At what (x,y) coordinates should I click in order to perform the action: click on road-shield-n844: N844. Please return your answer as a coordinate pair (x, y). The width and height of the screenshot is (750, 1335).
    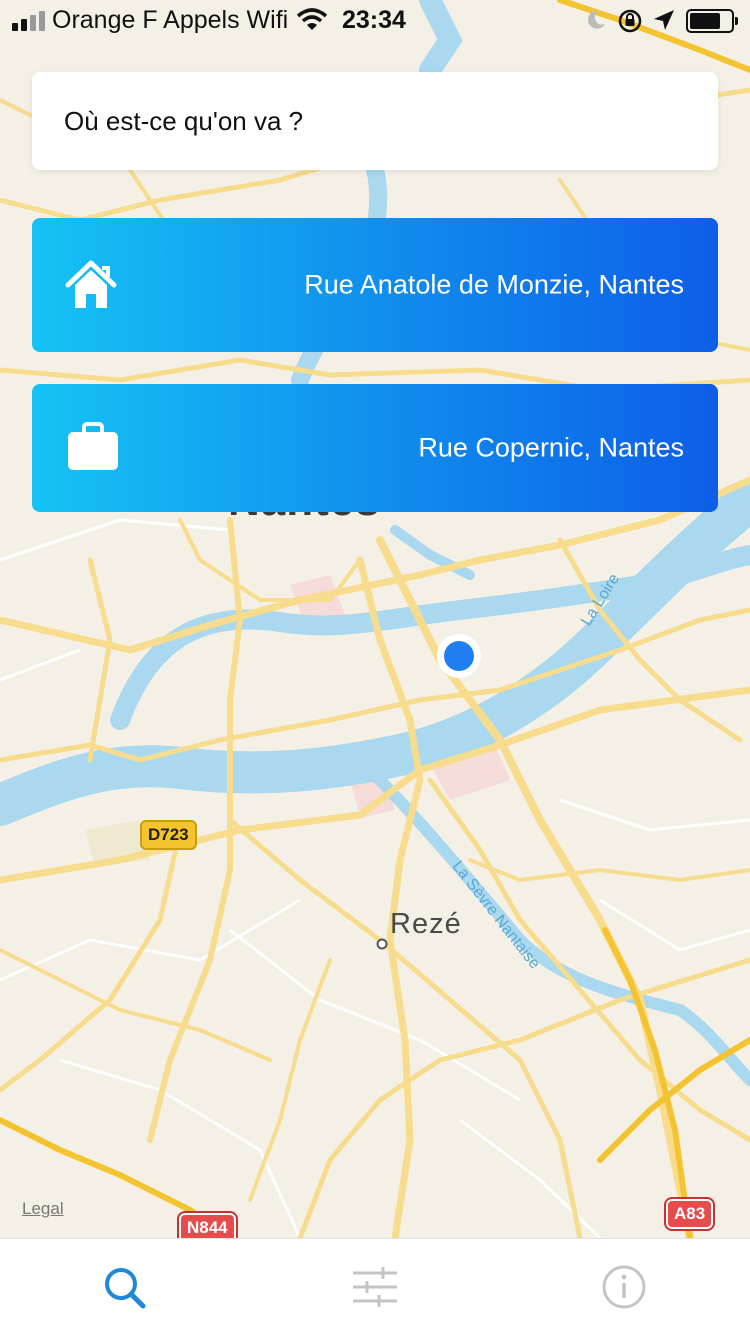
    Looking at the image, I should click on (207, 1224).